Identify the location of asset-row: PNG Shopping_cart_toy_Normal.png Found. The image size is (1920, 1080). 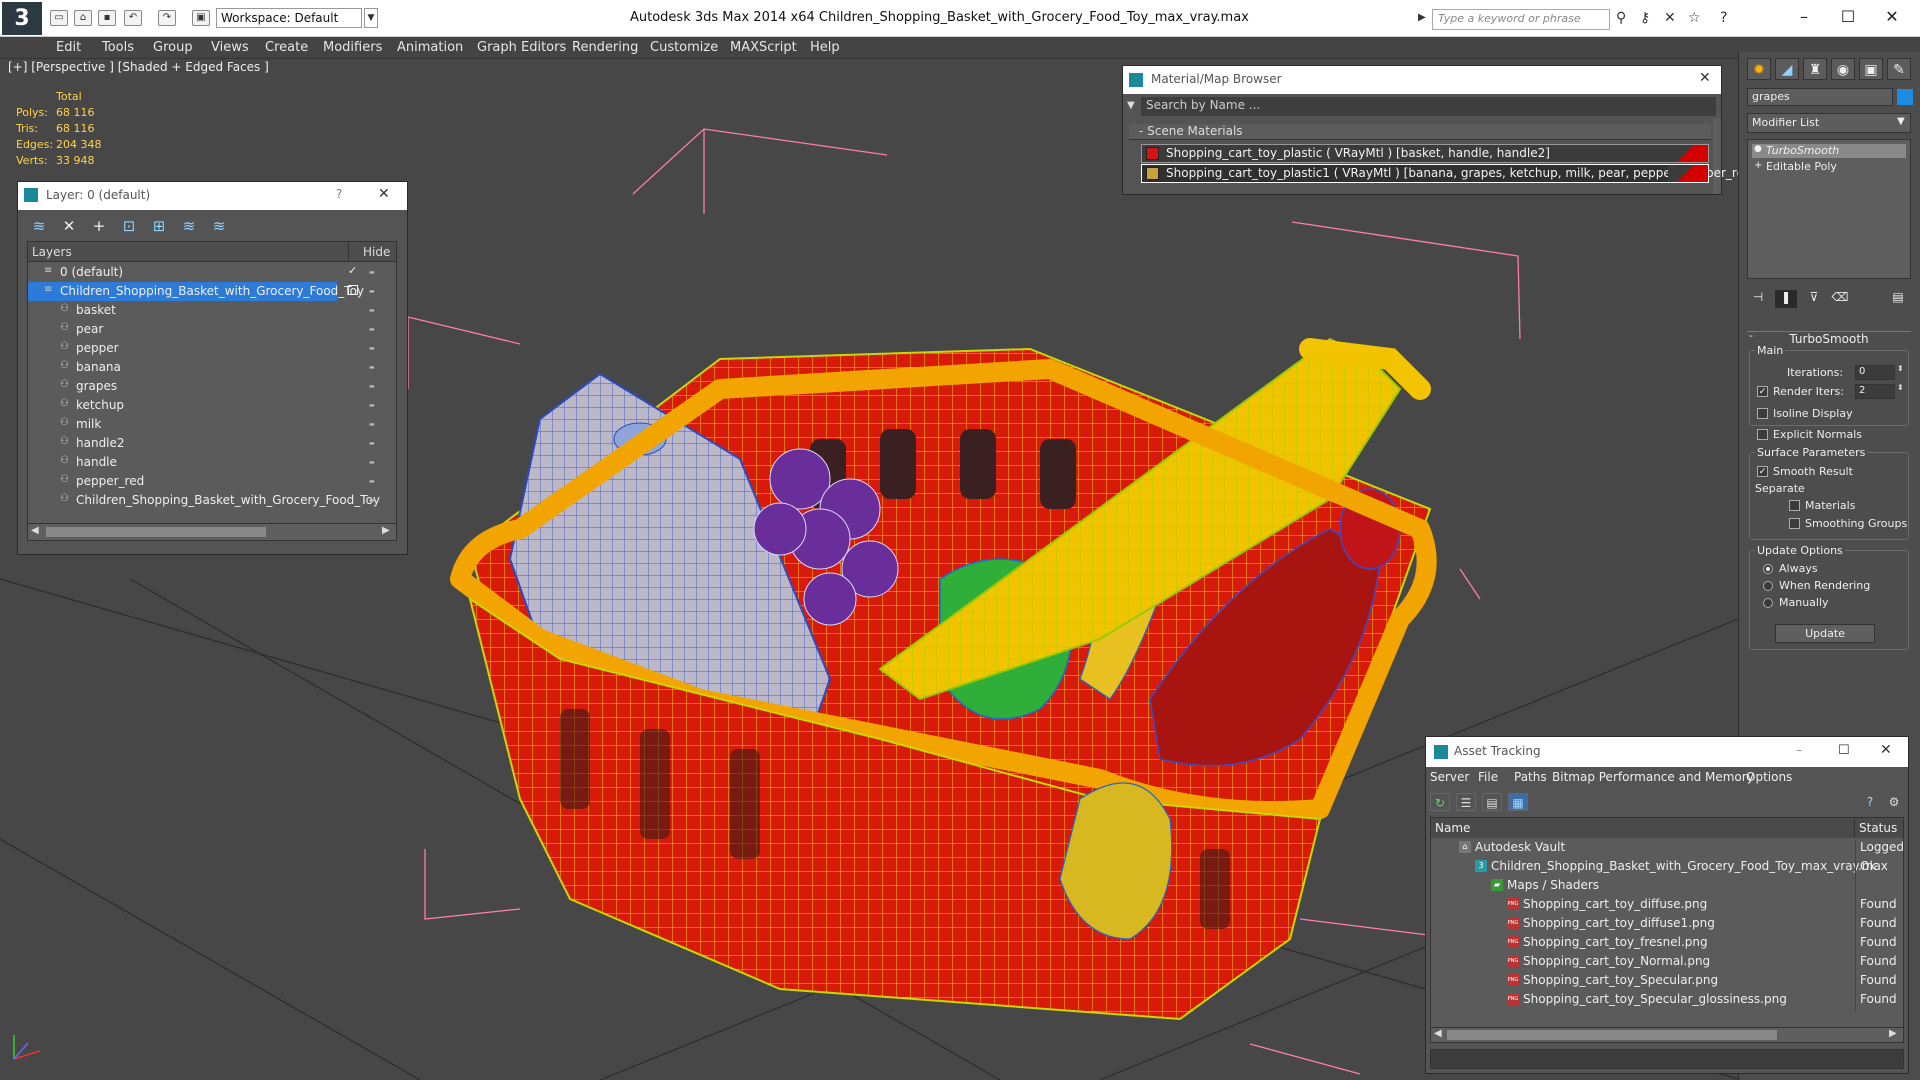
(1667, 962).